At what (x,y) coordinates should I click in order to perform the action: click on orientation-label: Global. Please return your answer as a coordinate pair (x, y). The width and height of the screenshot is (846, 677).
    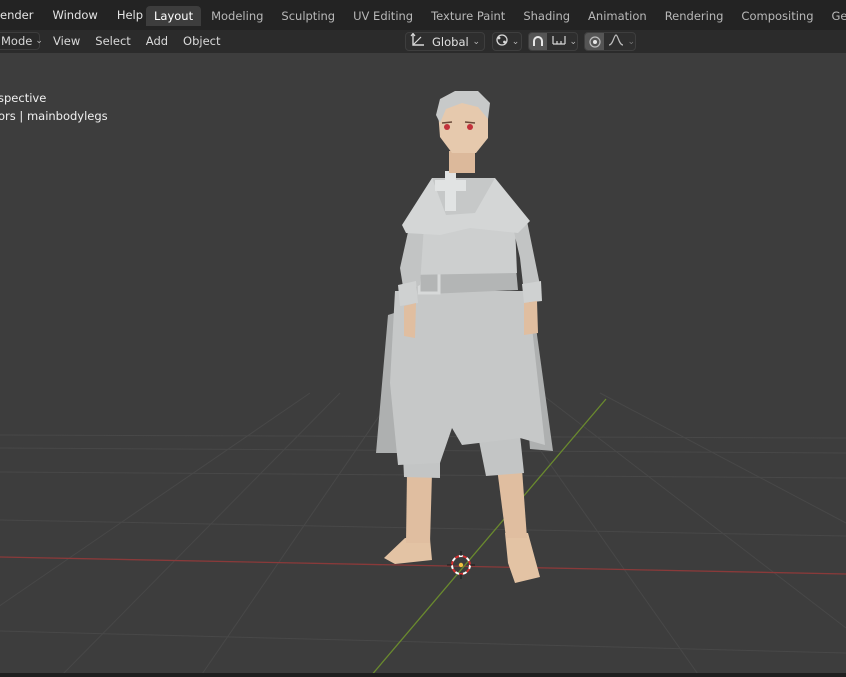
    Looking at the image, I should click on (450, 41).